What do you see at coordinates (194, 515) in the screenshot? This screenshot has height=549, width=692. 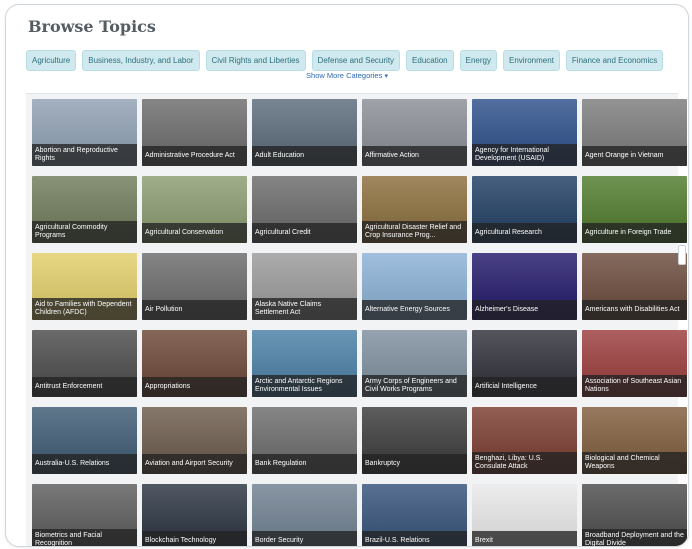 I see `topic-tile: Blockchain Technology` at bounding box center [194, 515].